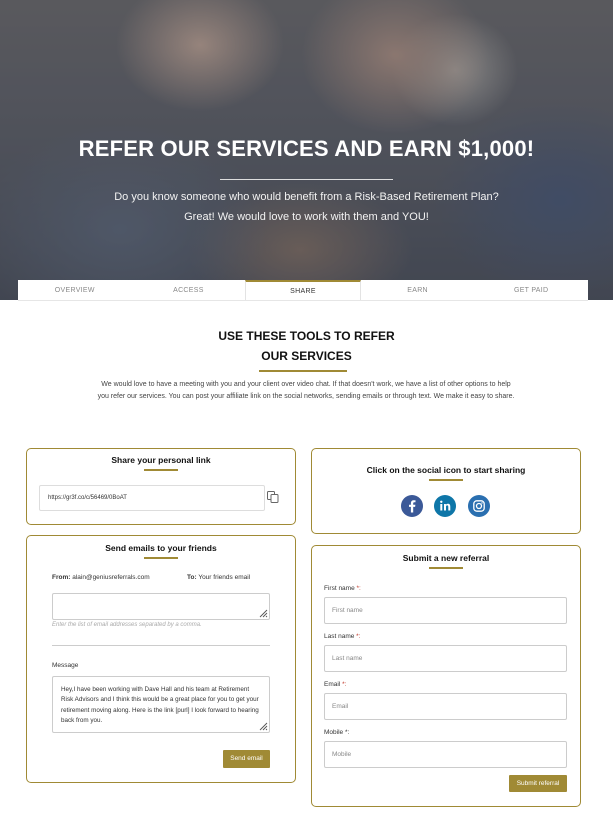  I want to click on tab-overview: OVERVIEW, so click(75, 290).